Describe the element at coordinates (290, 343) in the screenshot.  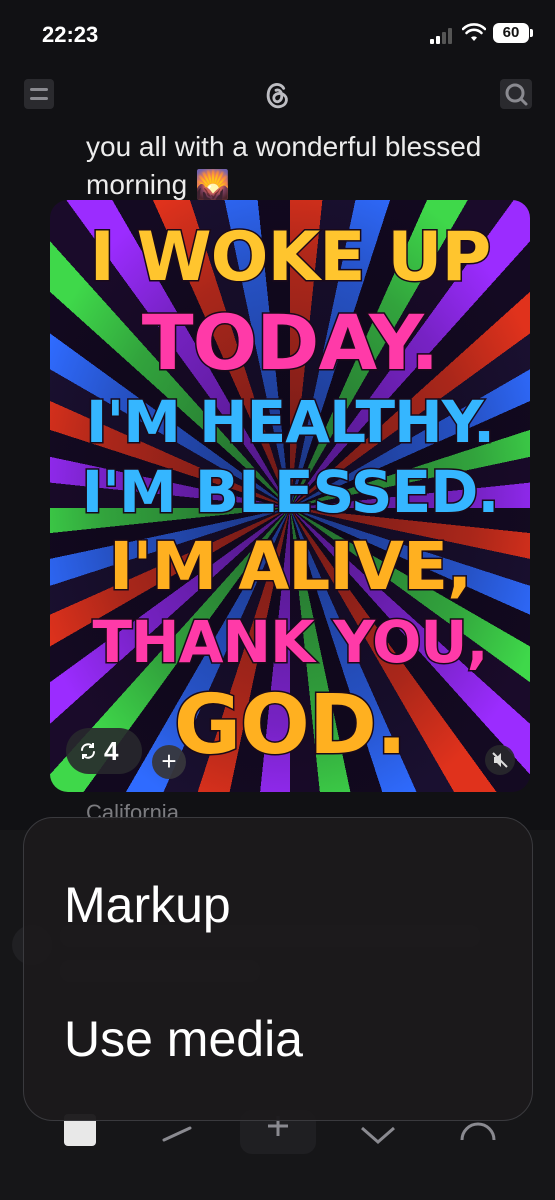
I see `image-text-line: TODAY.` at that location.